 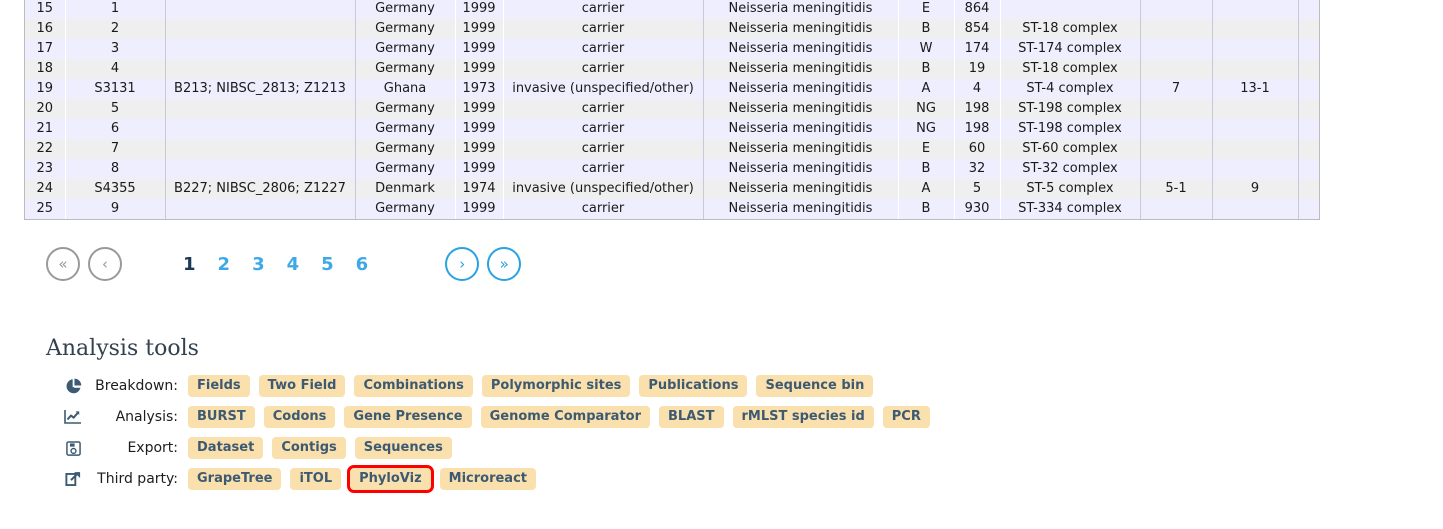 I want to click on table-row-number-link: 20, so click(x=45, y=109).